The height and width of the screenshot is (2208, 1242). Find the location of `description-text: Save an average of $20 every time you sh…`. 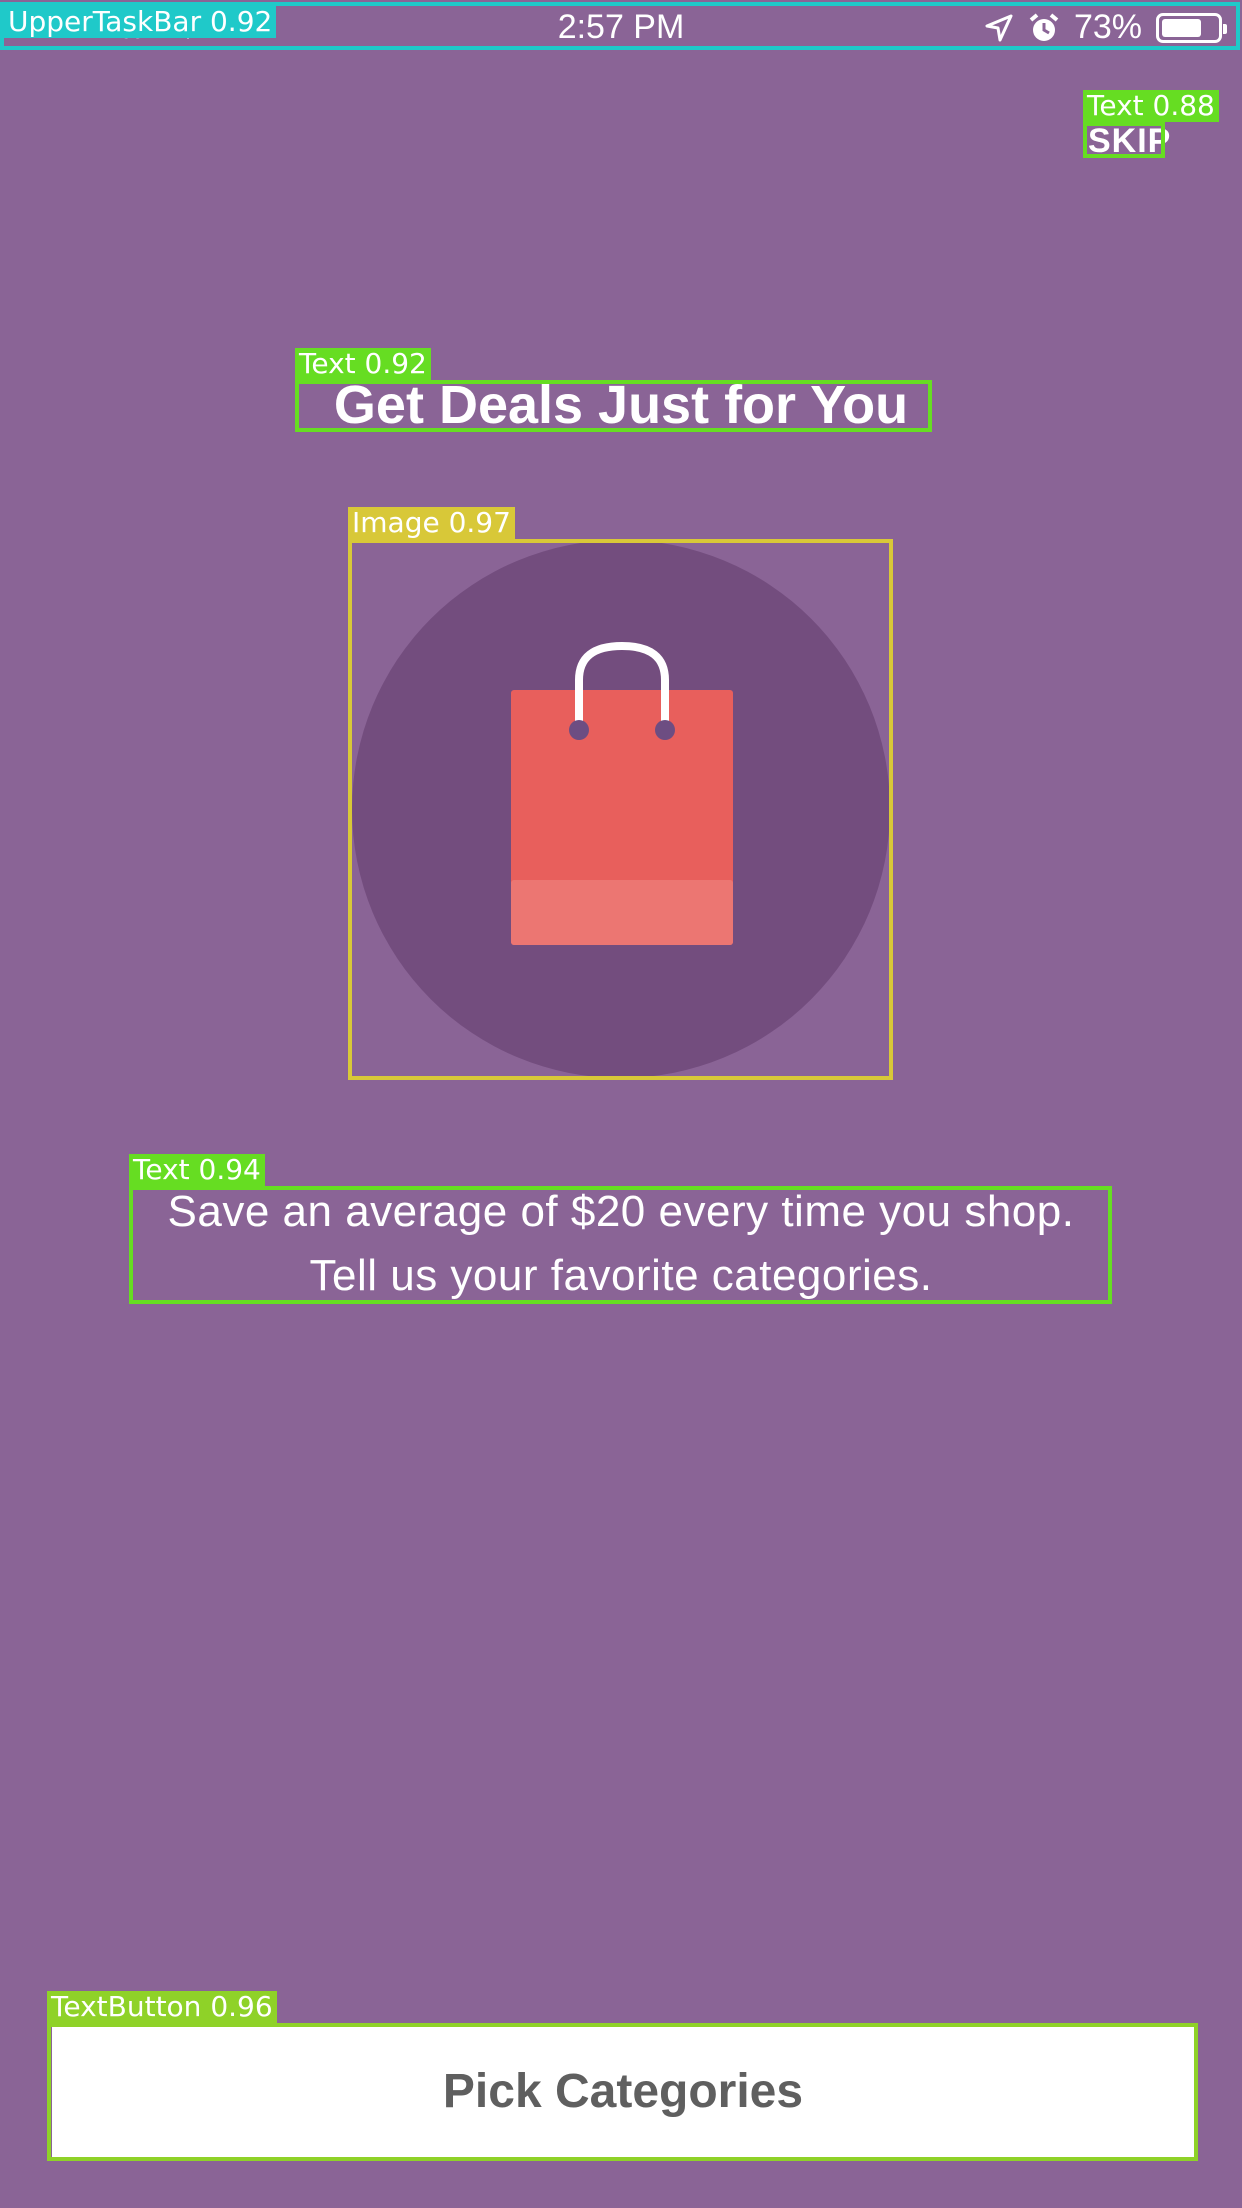

description-text: Save an average of $20 every time you sh… is located at coordinates (621, 1244).